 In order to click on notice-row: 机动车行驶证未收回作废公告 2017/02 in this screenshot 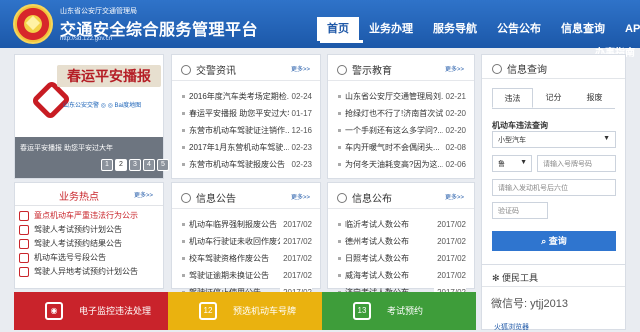, I will do `click(247, 241)`.